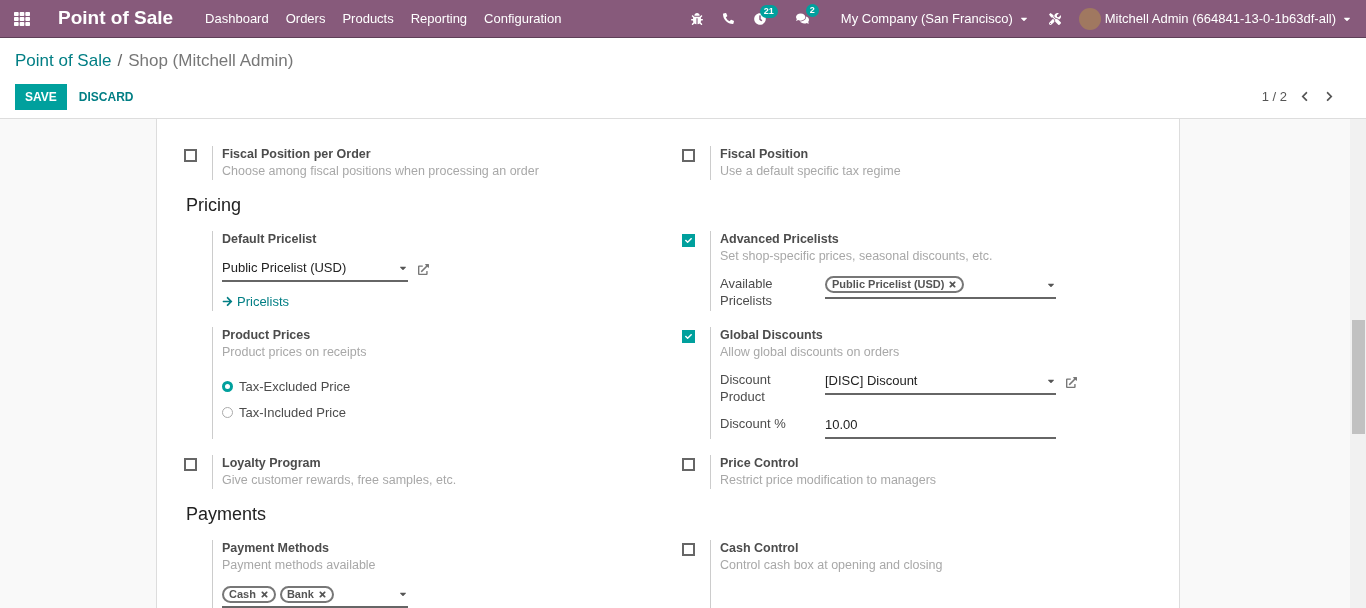 Image resolution: width=1366 pixels, height=608 pixels. What do you see at coordinates (284, 267) in the screenshot?
I see `field-value: Public Pricelist (USD)` at bounding box center [284, 267].